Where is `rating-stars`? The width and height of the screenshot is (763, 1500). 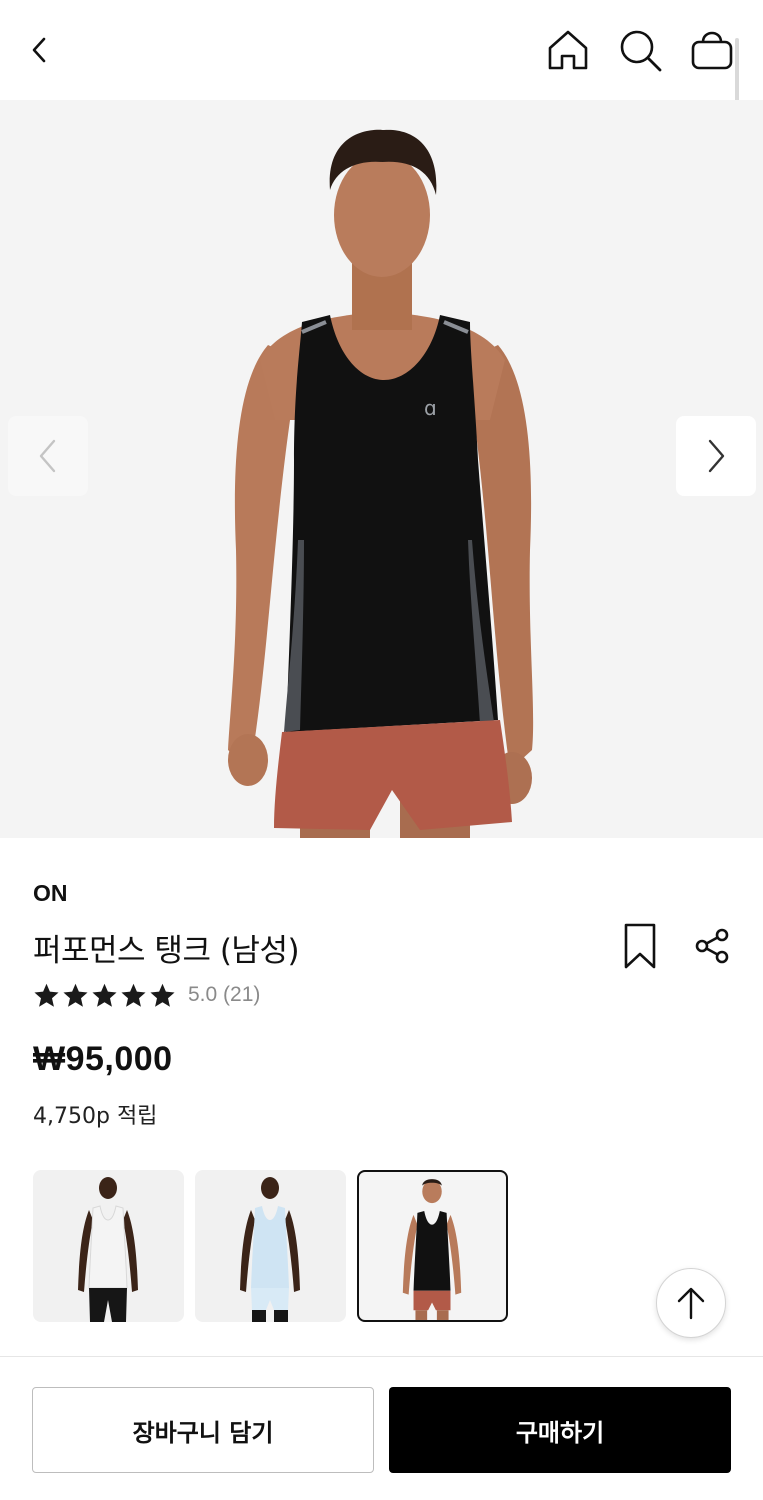
rating-stars is located at coordinates (104, 995).